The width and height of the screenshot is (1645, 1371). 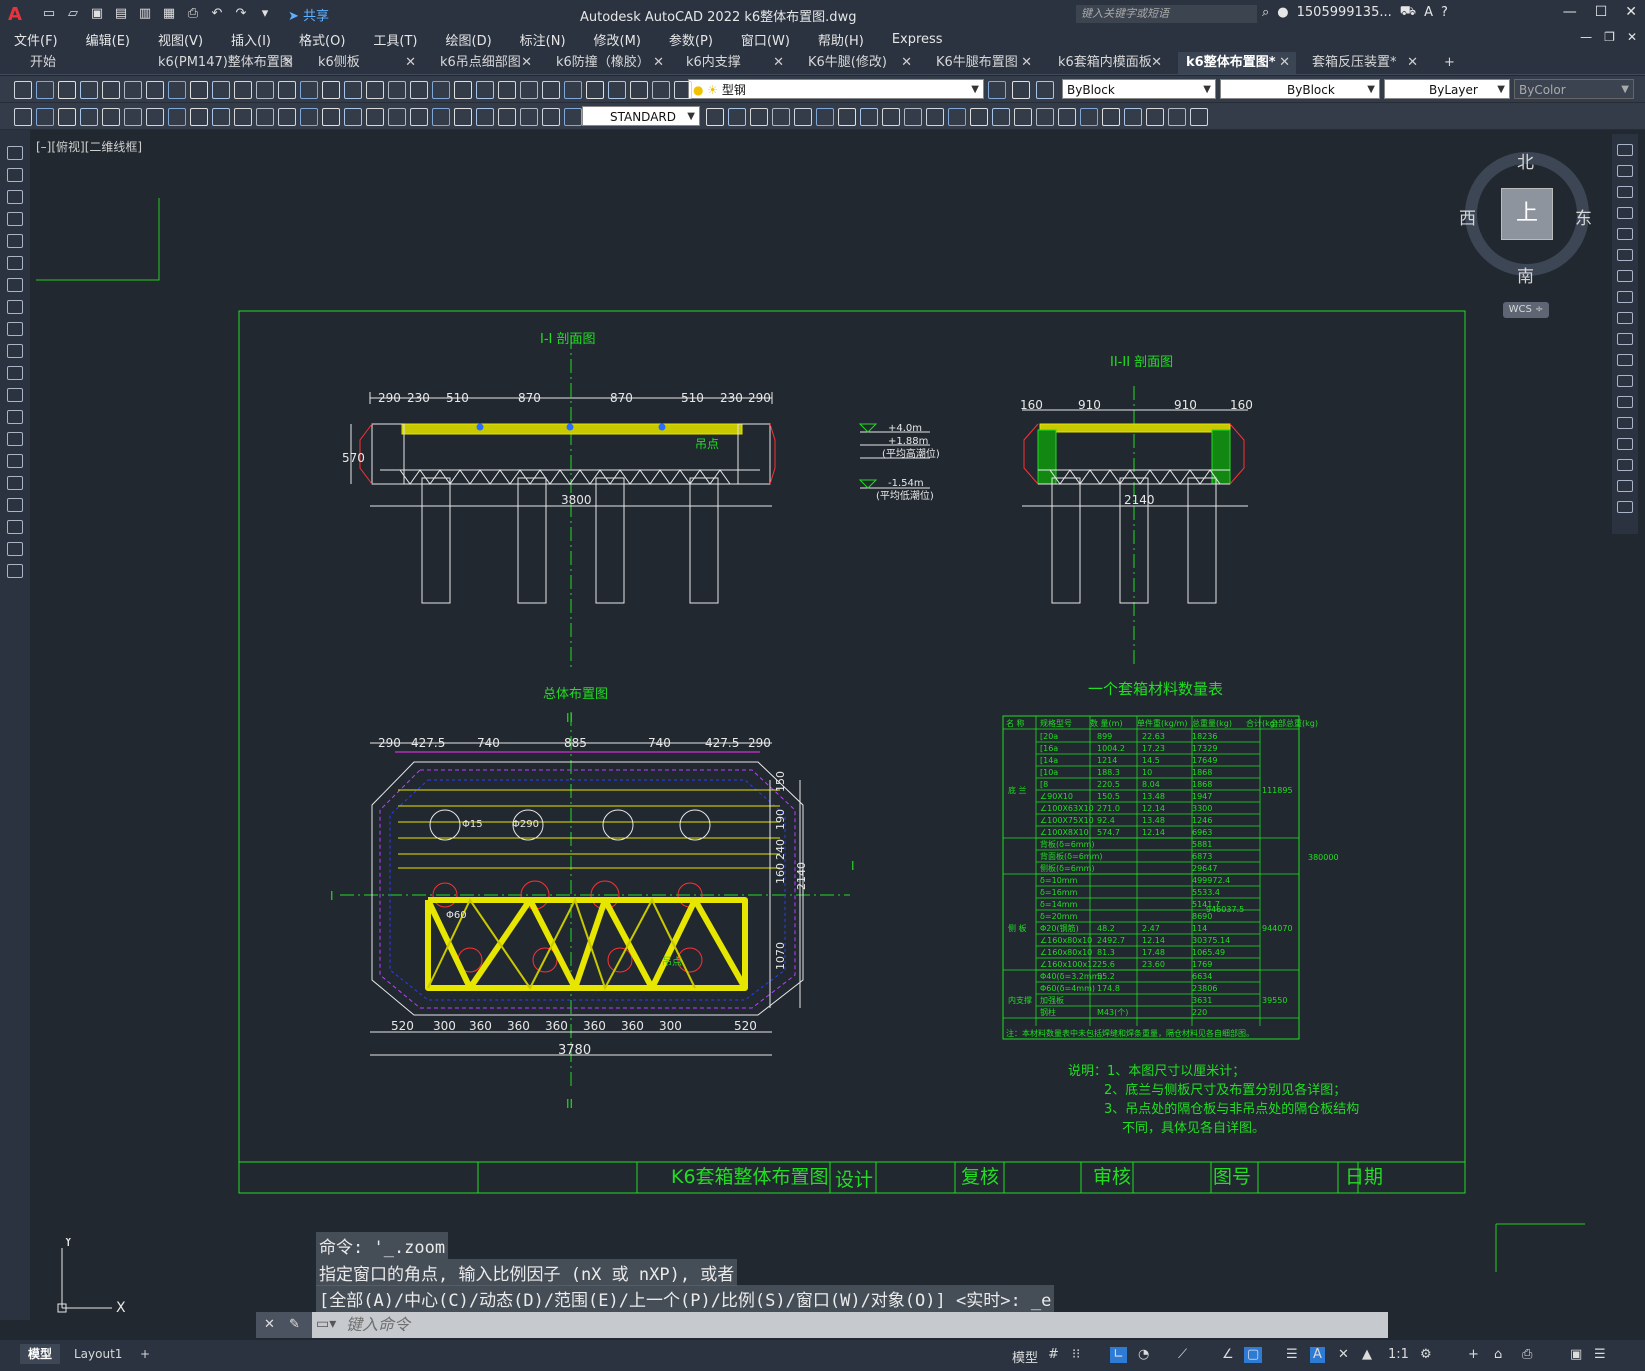 What do you see at coordinates (1292, 1355) in the screenshot?
I see `lineweight-icon: ☰` at bounding box center [1292, 1355].